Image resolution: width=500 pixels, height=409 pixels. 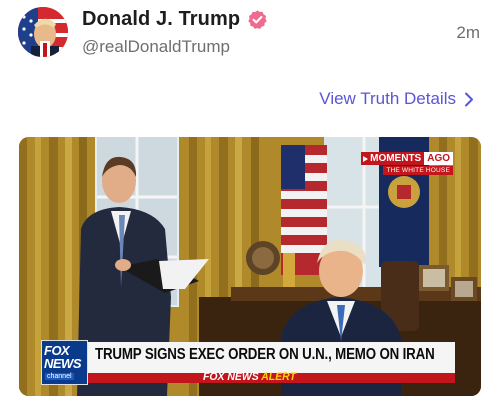 What do you see at coordinates (59, 376) in the screenshot?
I see `fox-logo-line3: channel` at bounding box center [59, 376].